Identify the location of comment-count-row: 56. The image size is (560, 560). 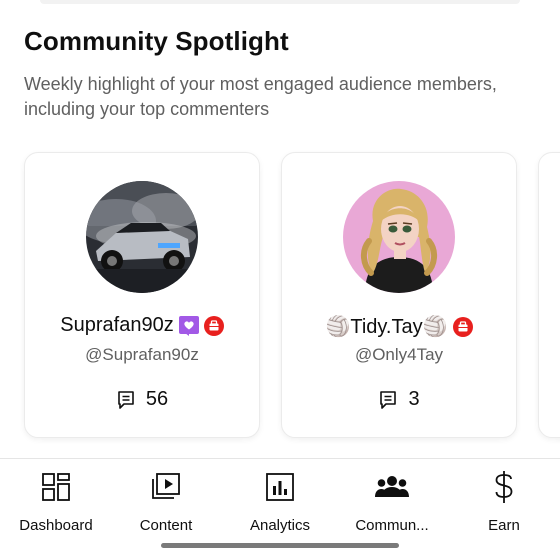
(142, 399).